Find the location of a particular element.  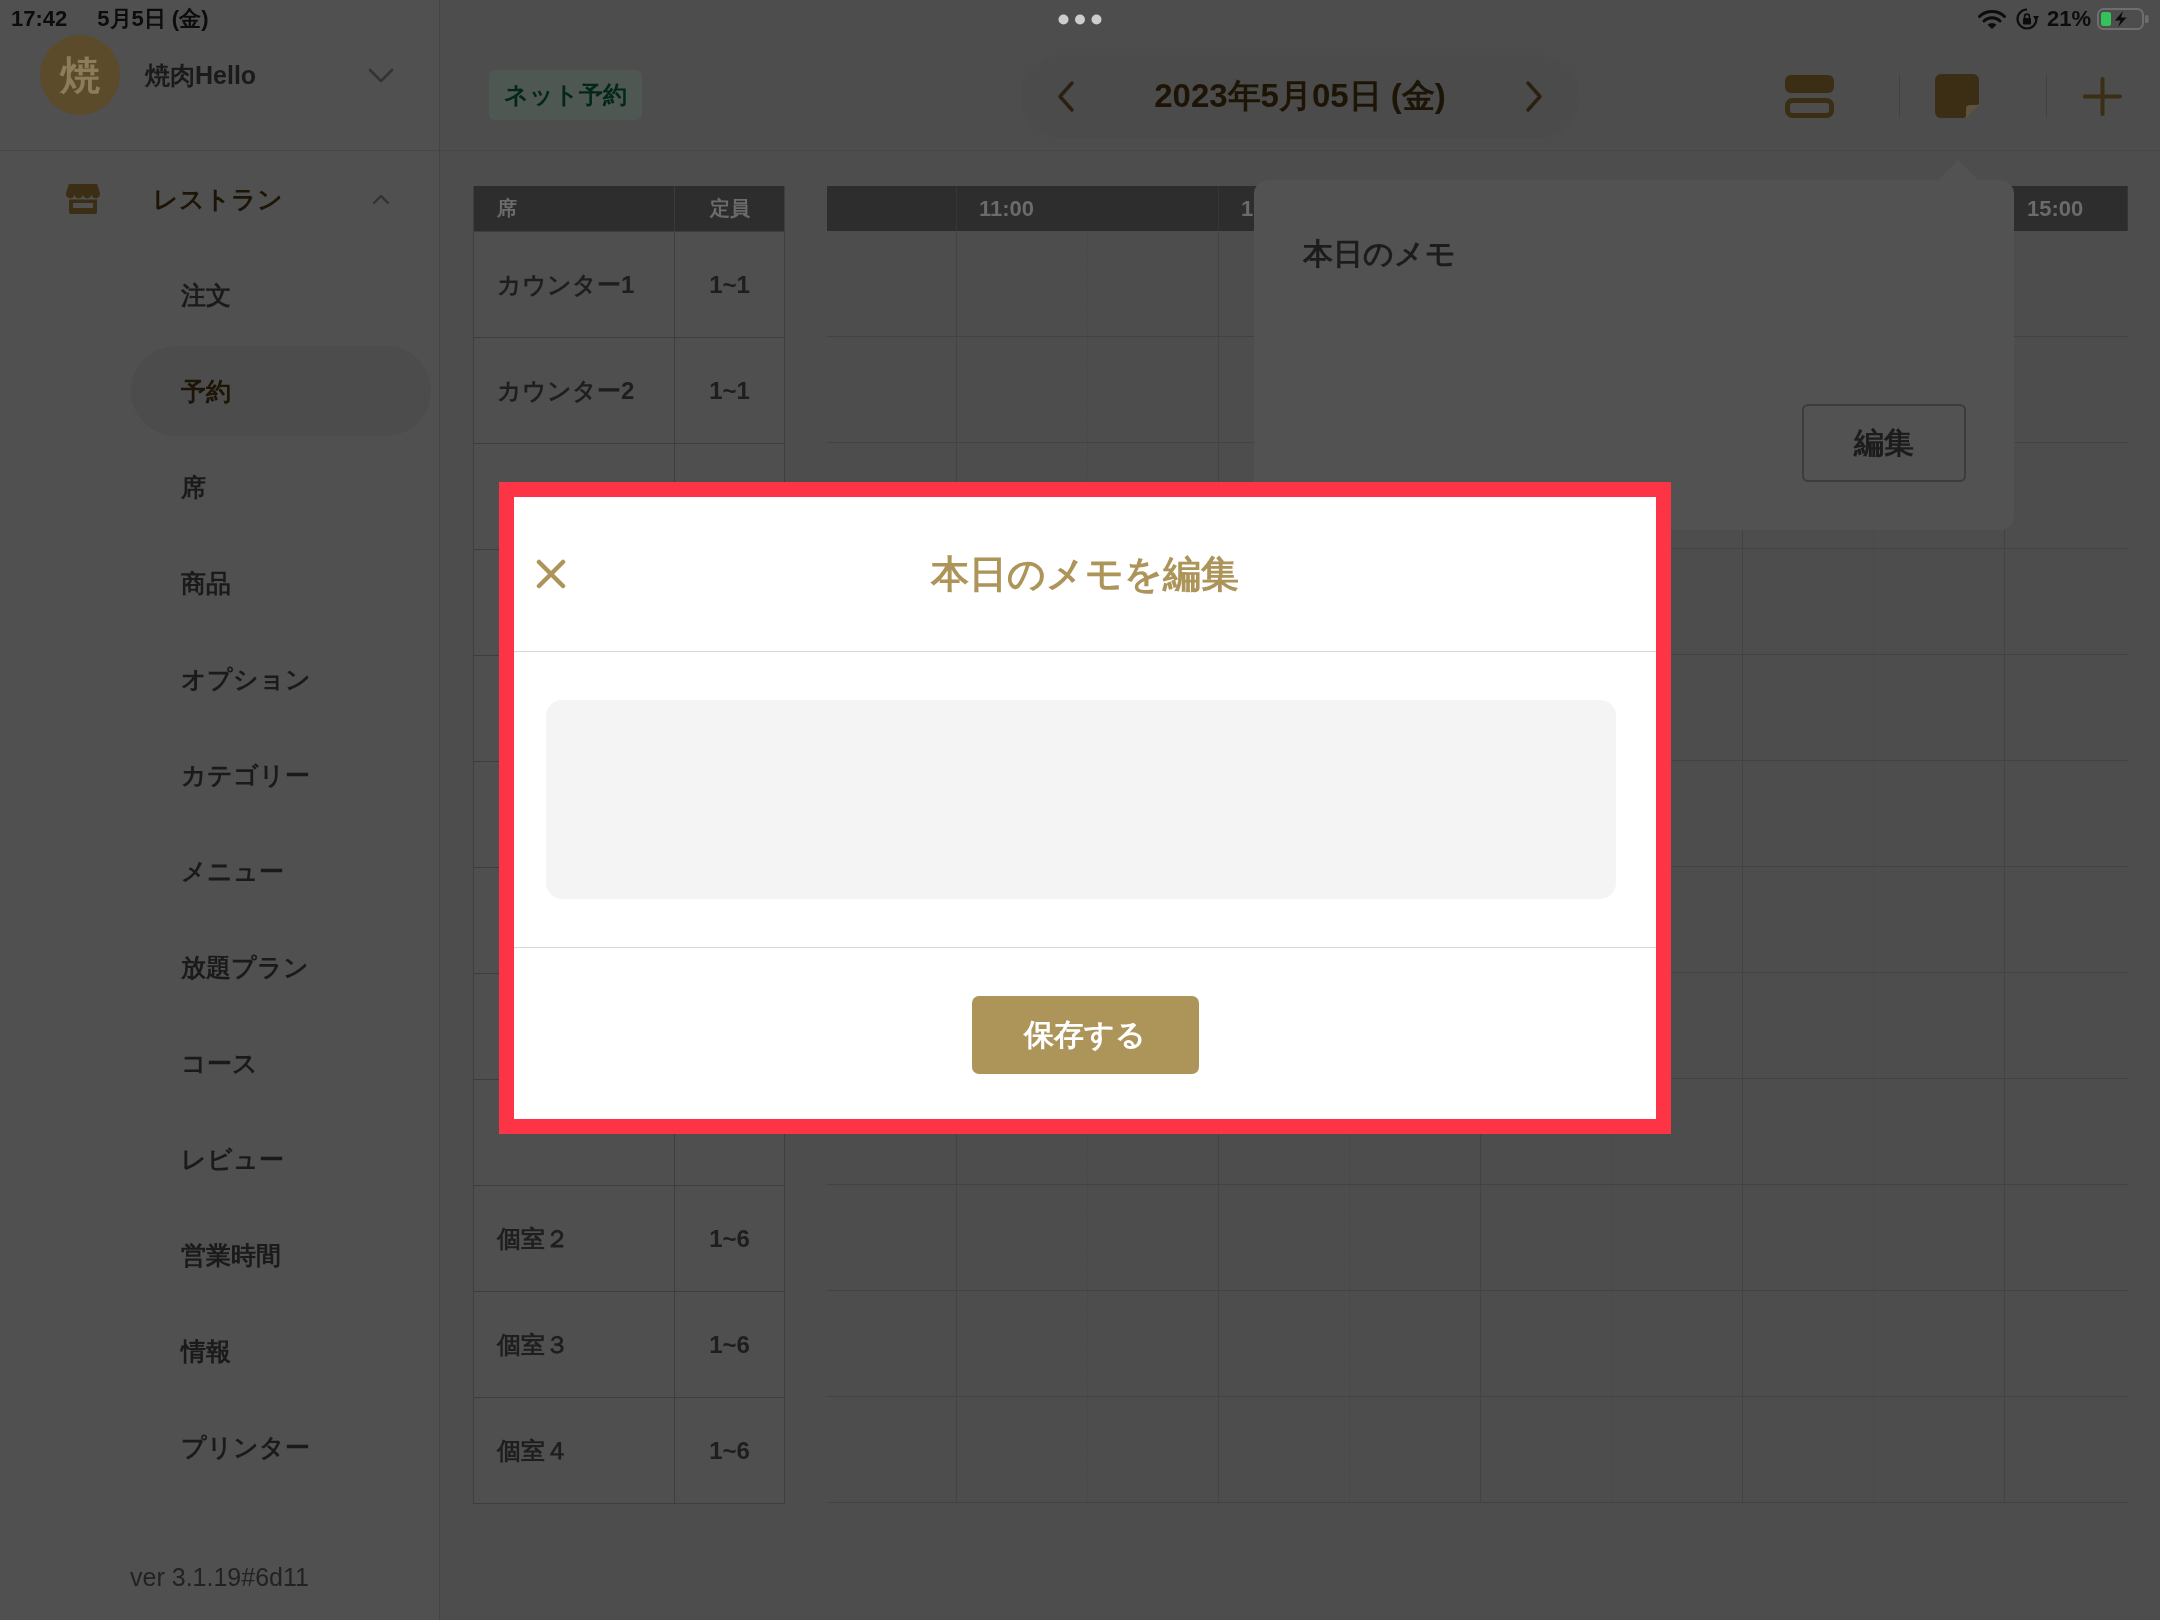

column-header: 席 is located at coordinates (507, 208).